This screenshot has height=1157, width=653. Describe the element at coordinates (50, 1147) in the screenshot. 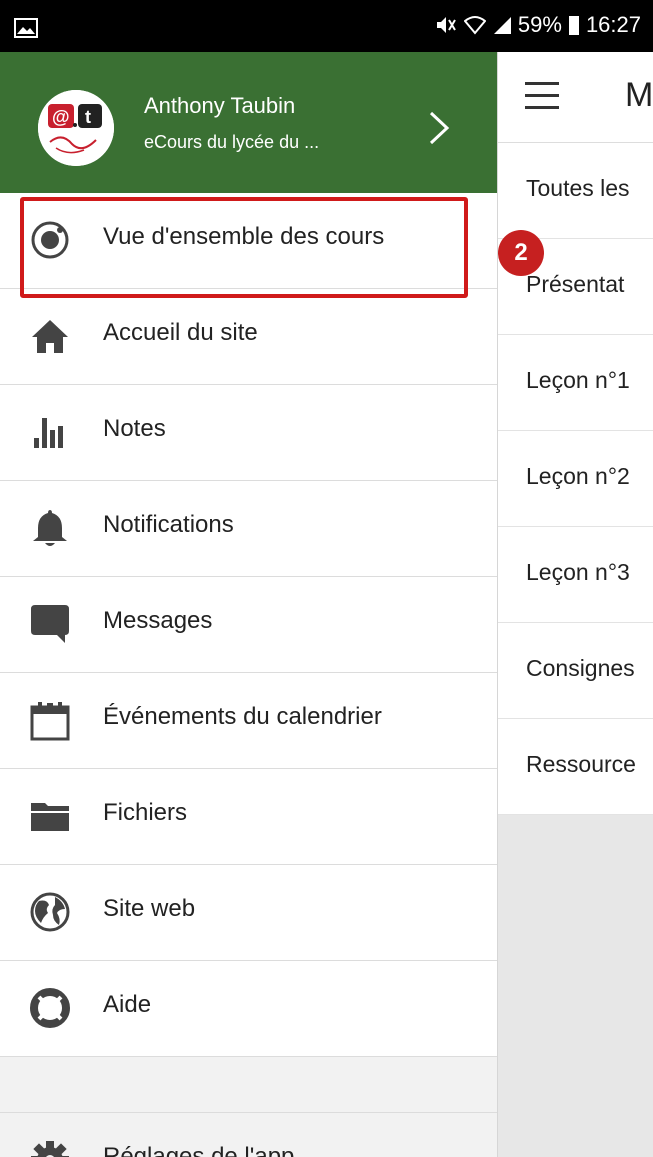

I see `gear-icon` at that location.